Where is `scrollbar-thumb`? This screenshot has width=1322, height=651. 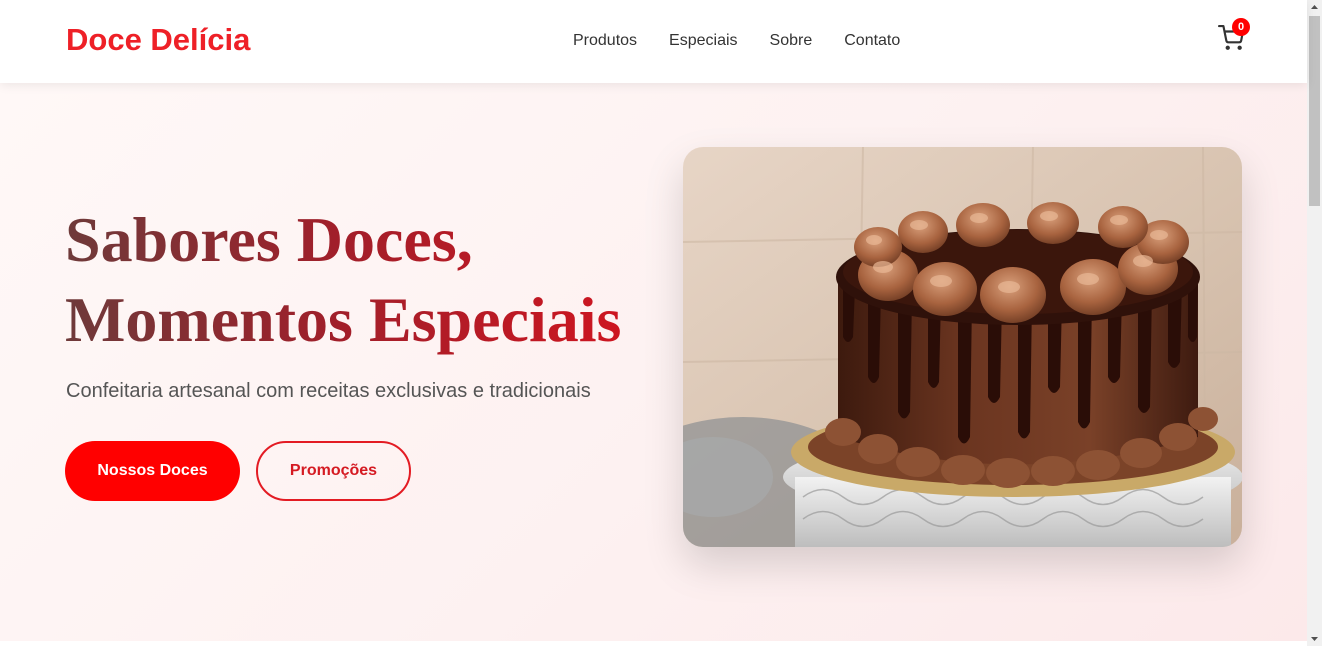
scrollbar-thumb is located at coordinates (1314, 111).